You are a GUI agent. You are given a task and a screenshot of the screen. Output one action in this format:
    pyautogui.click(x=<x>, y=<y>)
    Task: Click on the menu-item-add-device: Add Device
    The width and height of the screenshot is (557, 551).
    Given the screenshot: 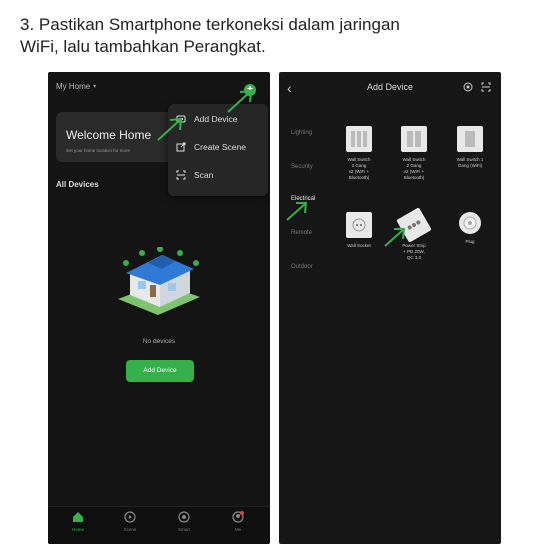 What is the action you would take?
    pyautogui.click(x=206, y=119)
    